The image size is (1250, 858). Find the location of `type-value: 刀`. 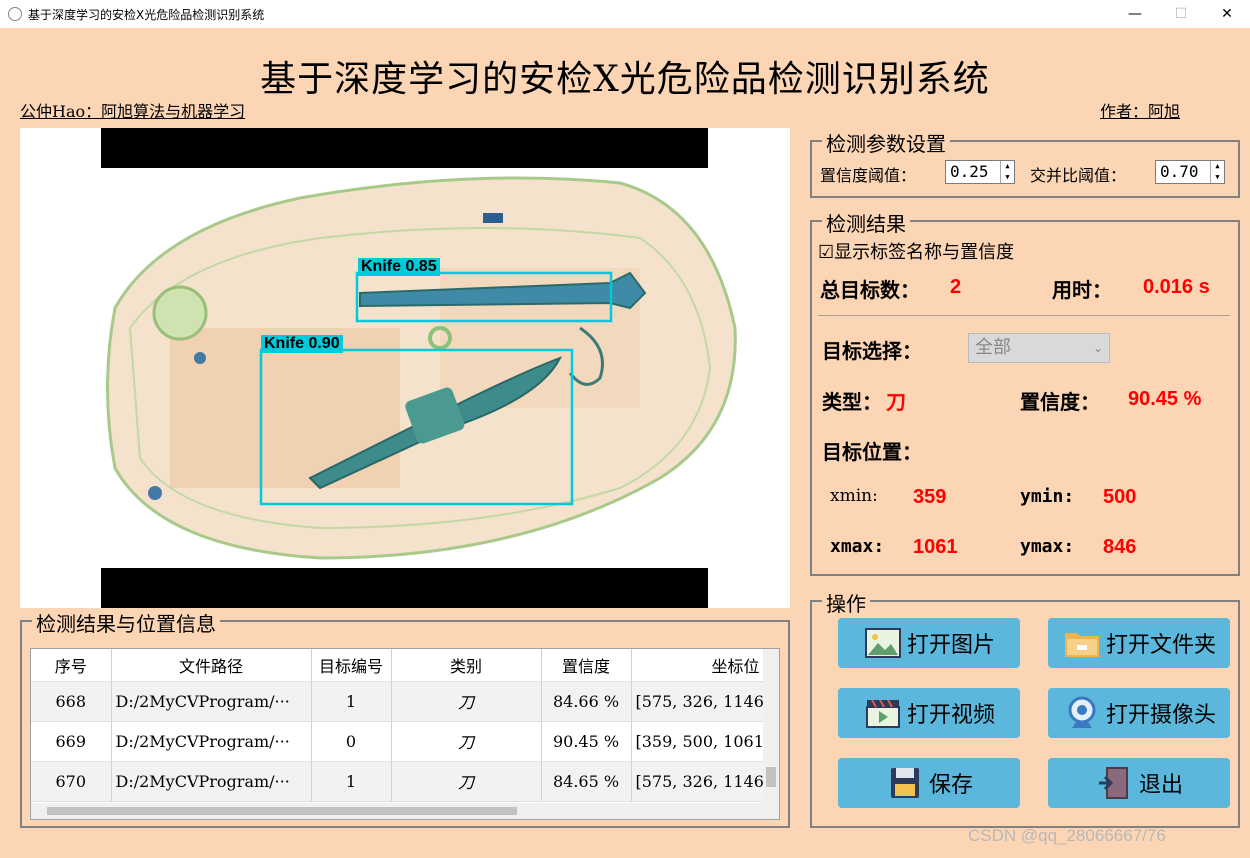

type-value: 刀 is located at coordinates (896, 402).